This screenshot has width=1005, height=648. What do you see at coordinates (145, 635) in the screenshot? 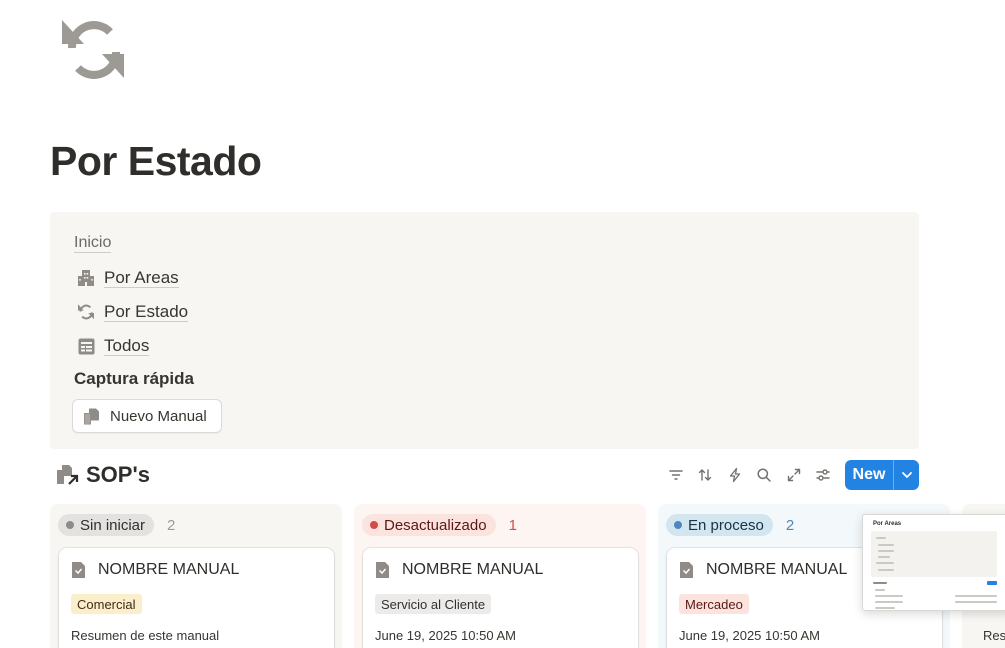
I see `card-subtitle: Resumen de este manual` at bounding box center [145, 635].